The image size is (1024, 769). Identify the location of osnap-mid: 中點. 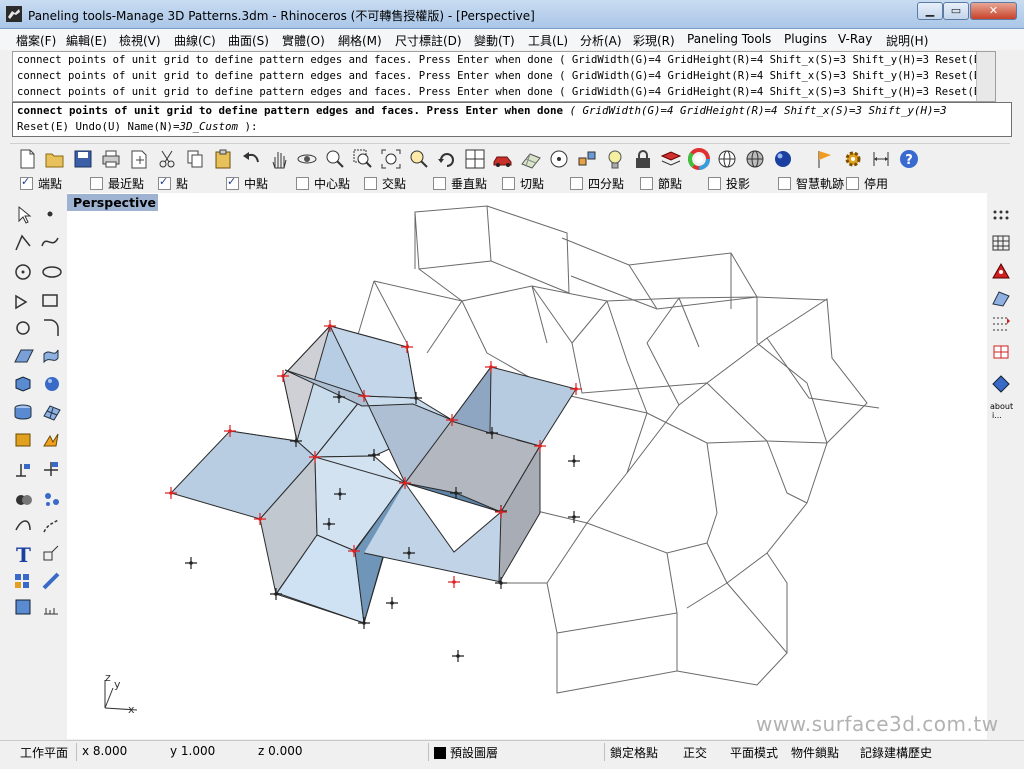
(247, 183).